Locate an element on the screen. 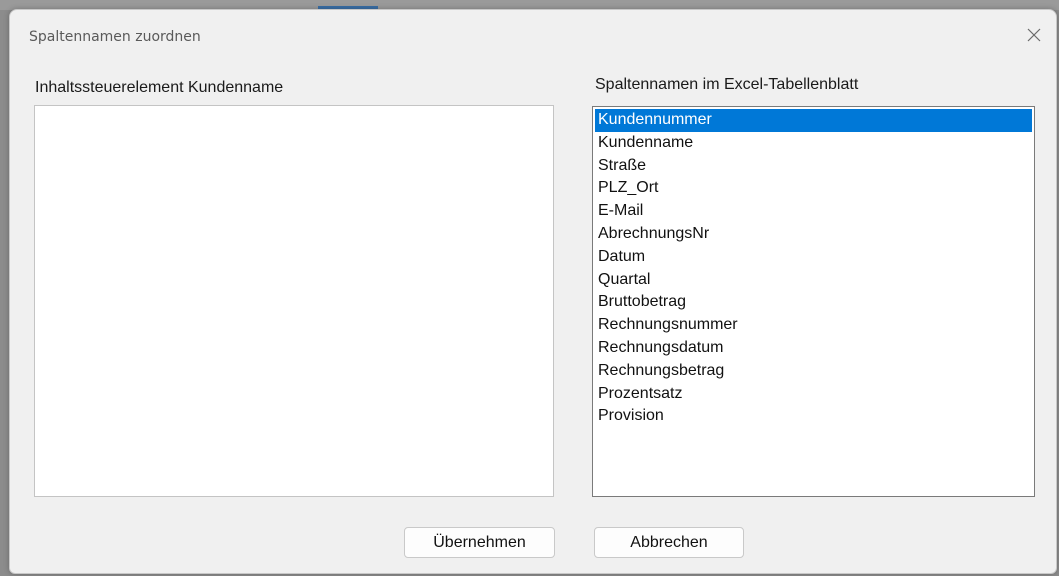 Image resolution: width=1059 pixels, height=576 pixels. list-item: Quartal is located at coordinates (813, 280).